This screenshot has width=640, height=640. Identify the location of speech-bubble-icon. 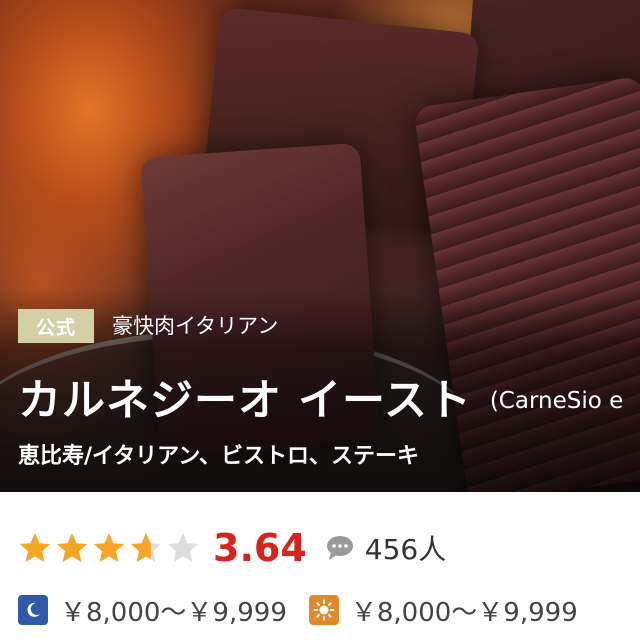
(339, 548).